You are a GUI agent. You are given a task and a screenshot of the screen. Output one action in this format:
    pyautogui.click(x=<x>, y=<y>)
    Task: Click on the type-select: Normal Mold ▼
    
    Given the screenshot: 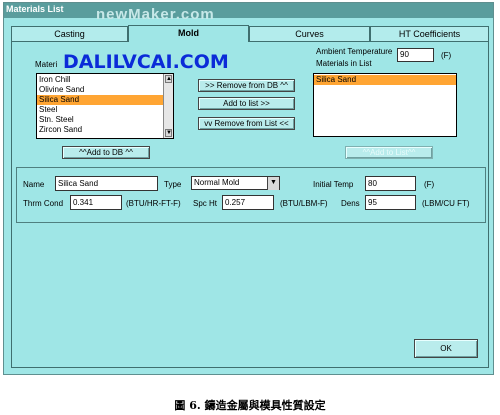 What is the action you would take?
    pyautogui.click(x=235, y=183)
    